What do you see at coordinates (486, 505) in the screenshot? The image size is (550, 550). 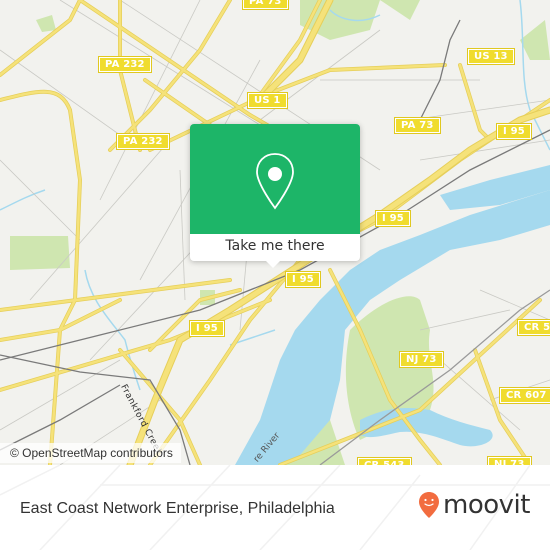 I see `moovit-wordmark: moovit` at bounding box center [486, 505].